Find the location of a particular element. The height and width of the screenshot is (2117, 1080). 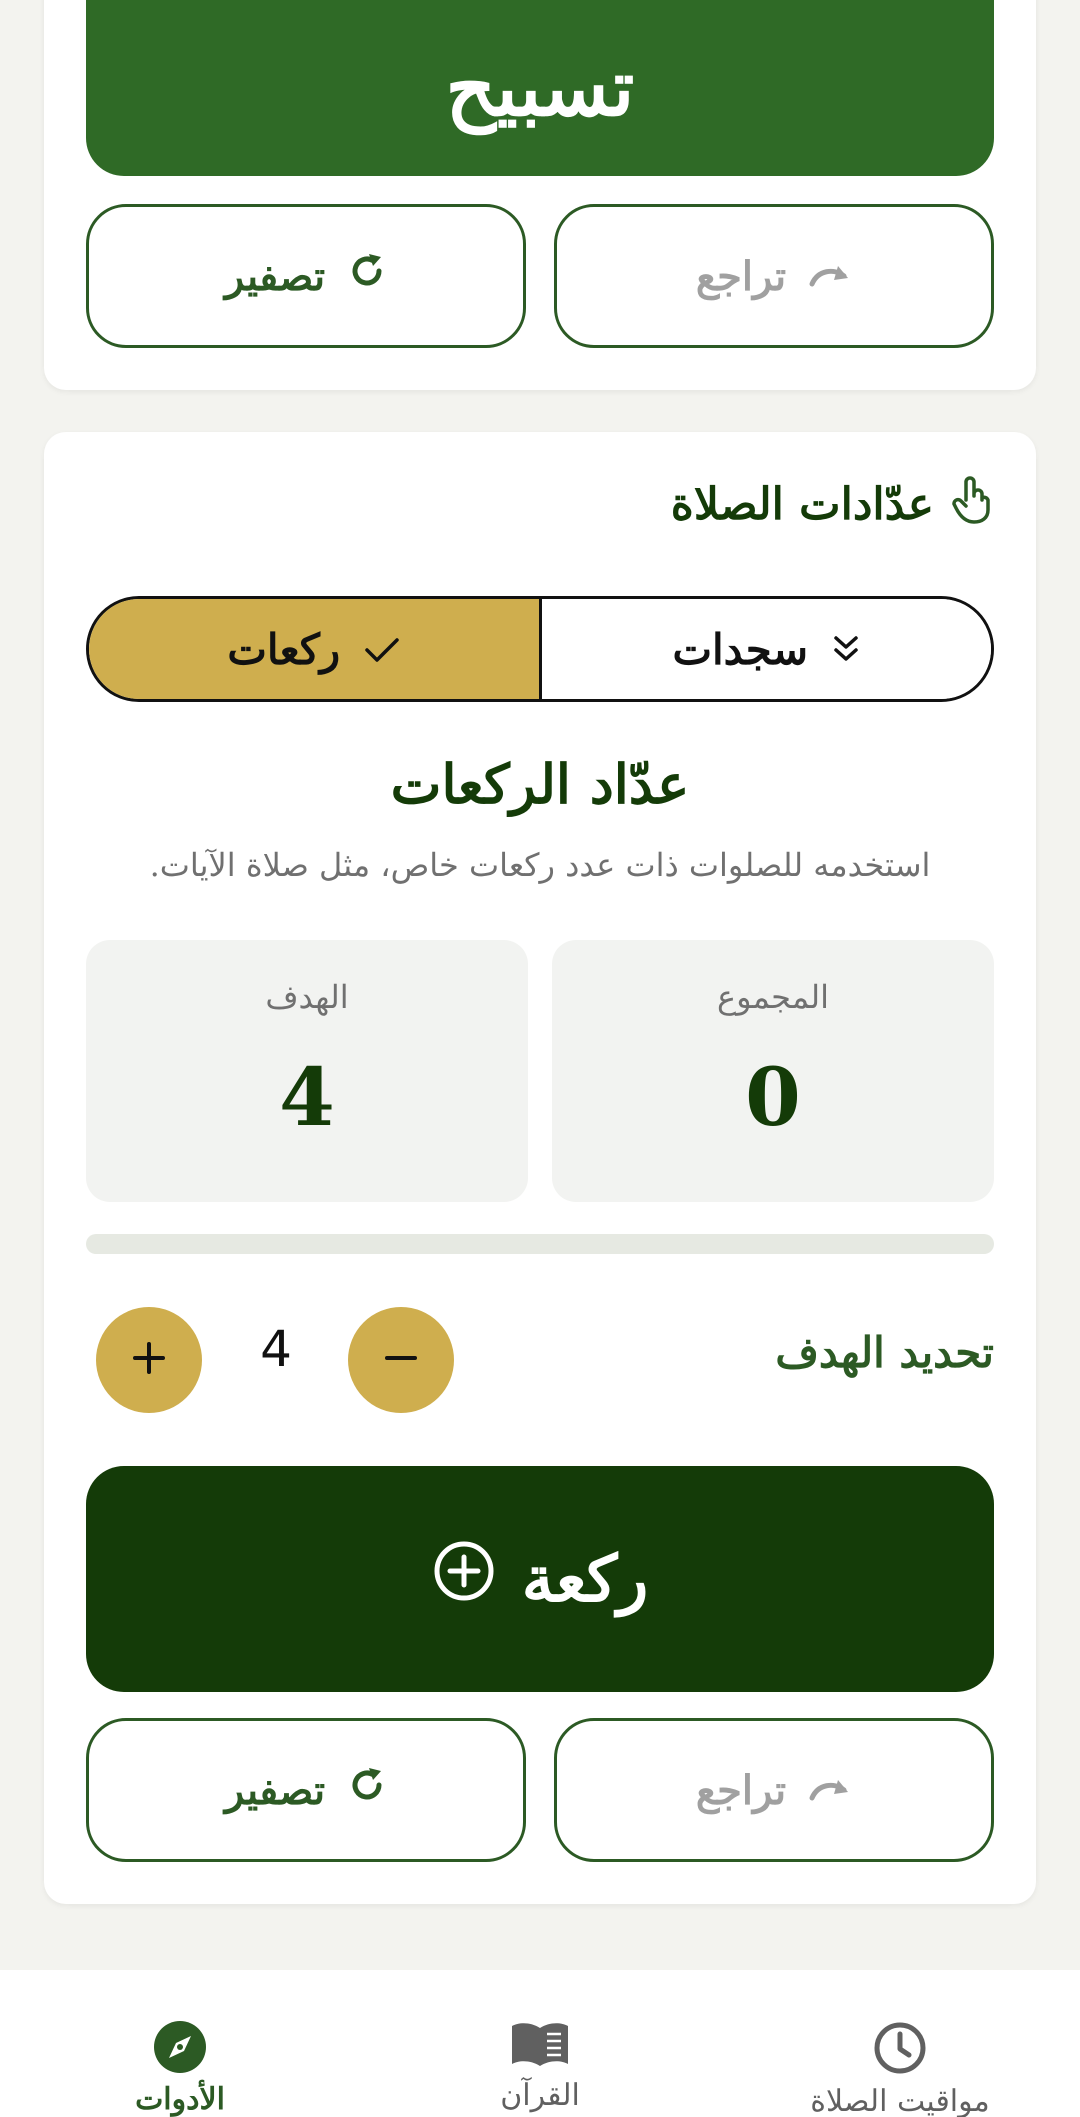

counter-type-segment: سجدات ركعات is located at coordinates (540, 649).